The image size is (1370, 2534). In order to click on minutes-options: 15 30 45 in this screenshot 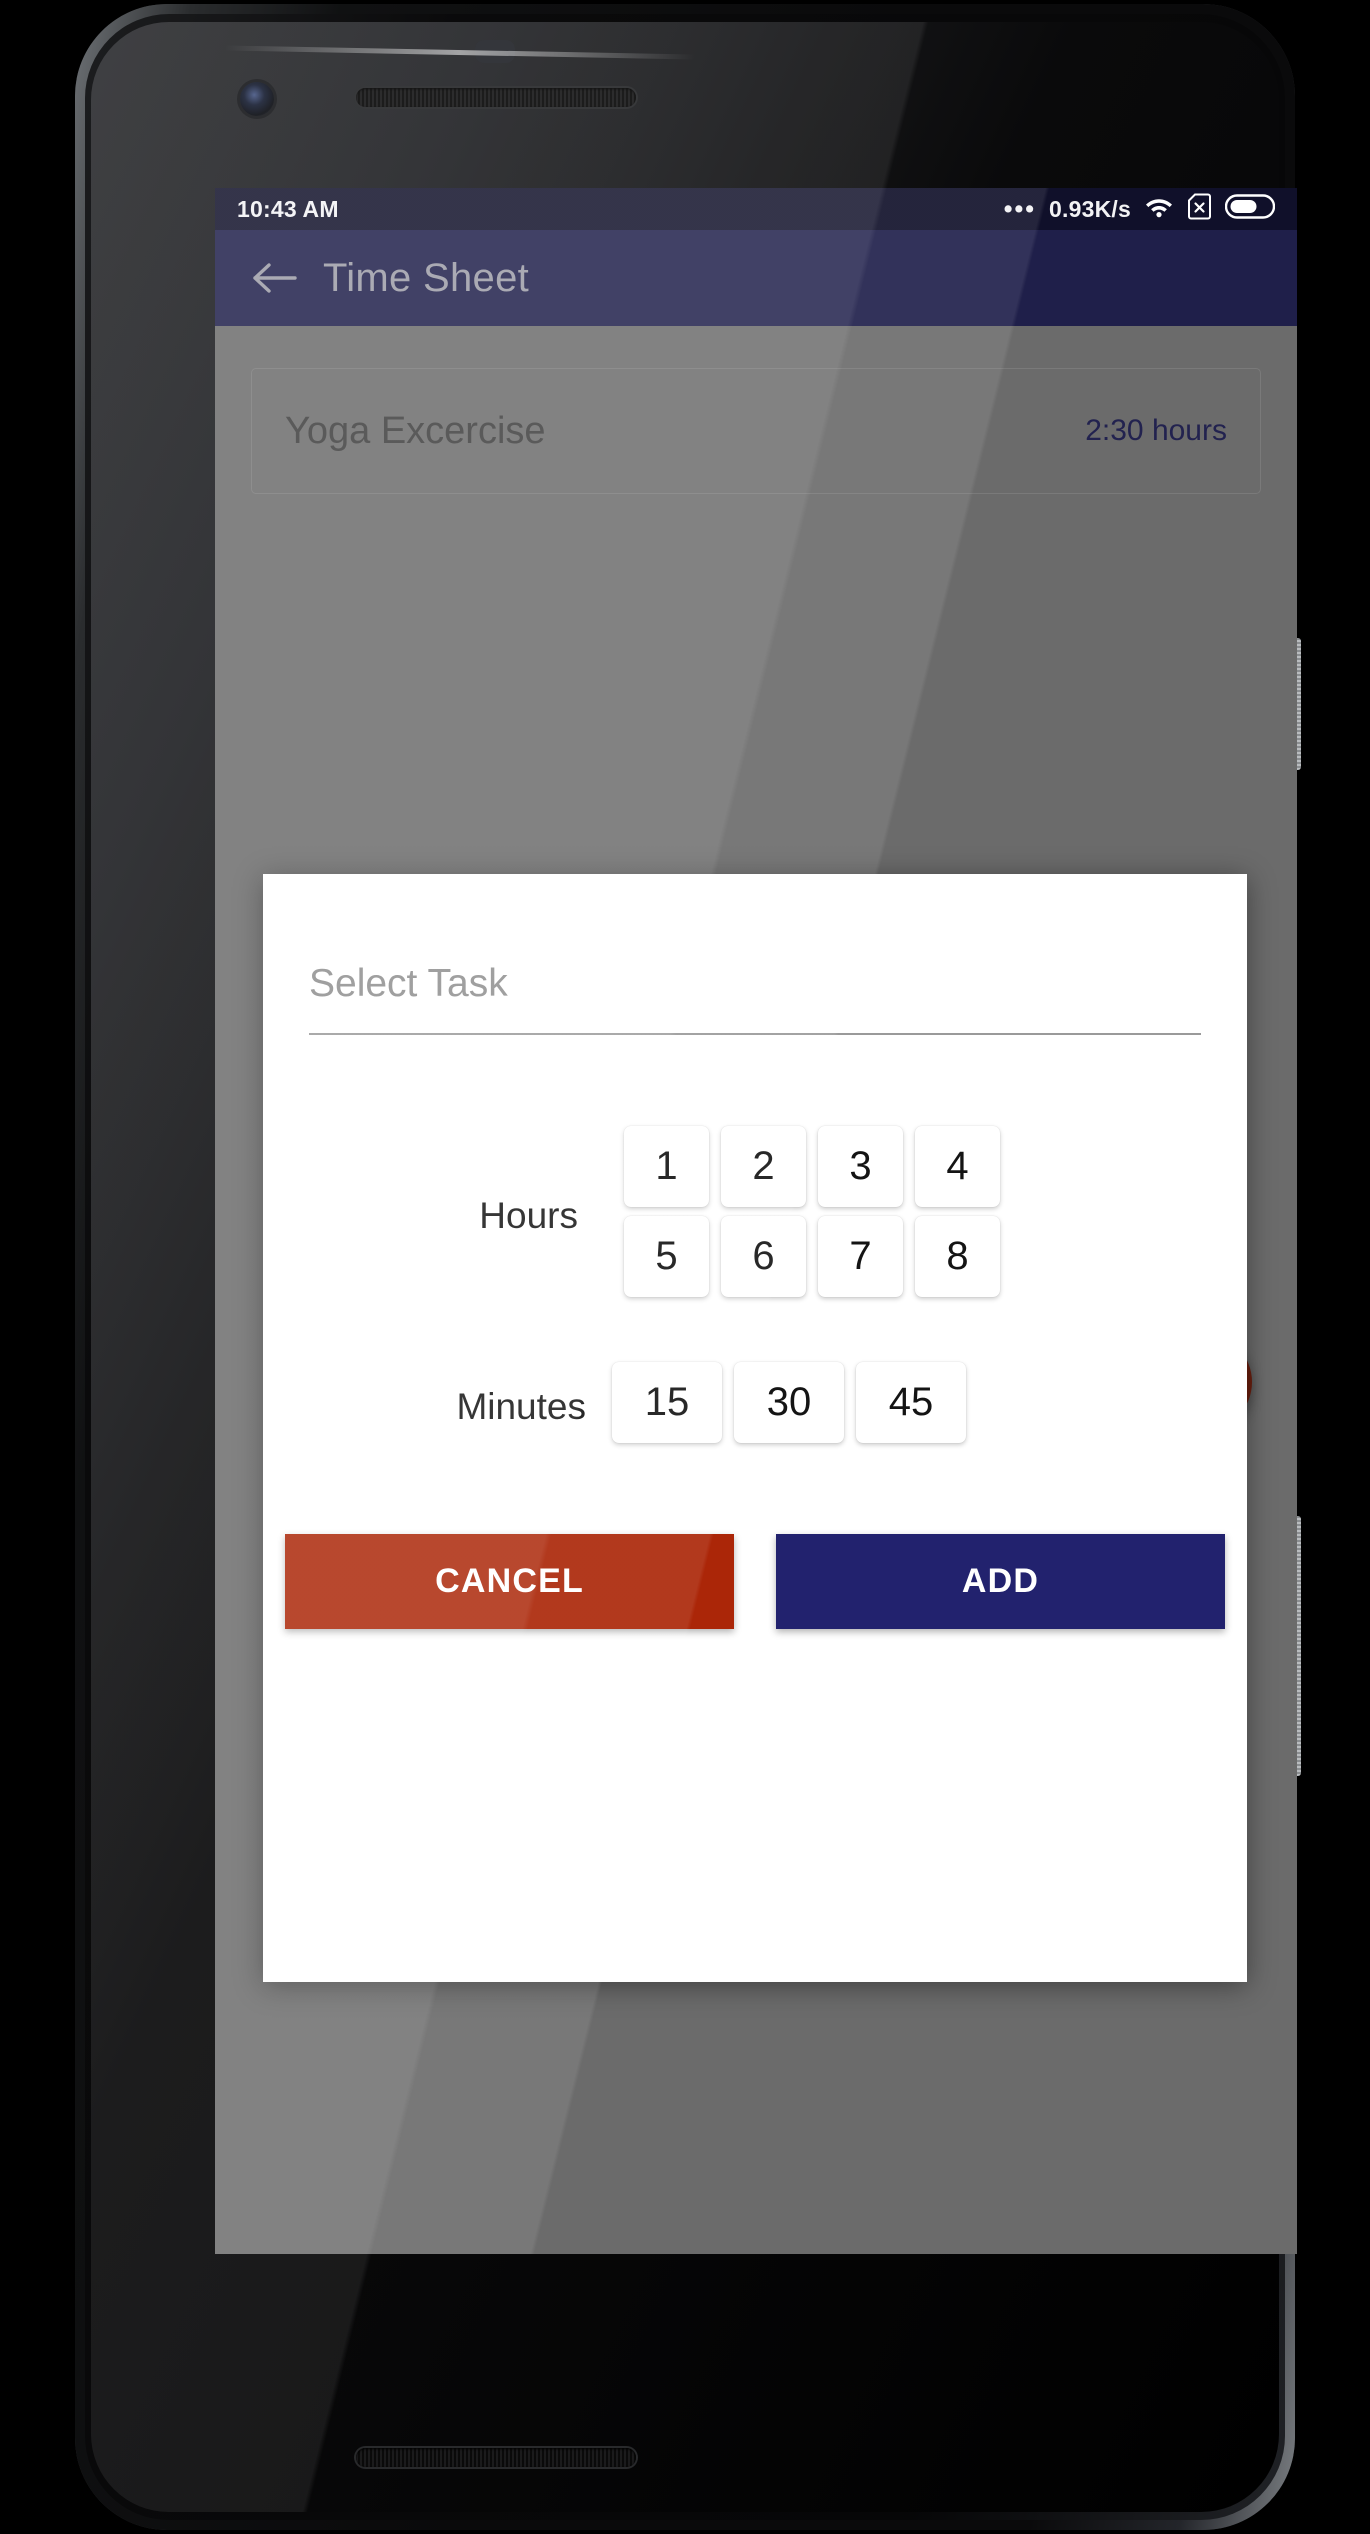, I will do `click(789, 1407)`.